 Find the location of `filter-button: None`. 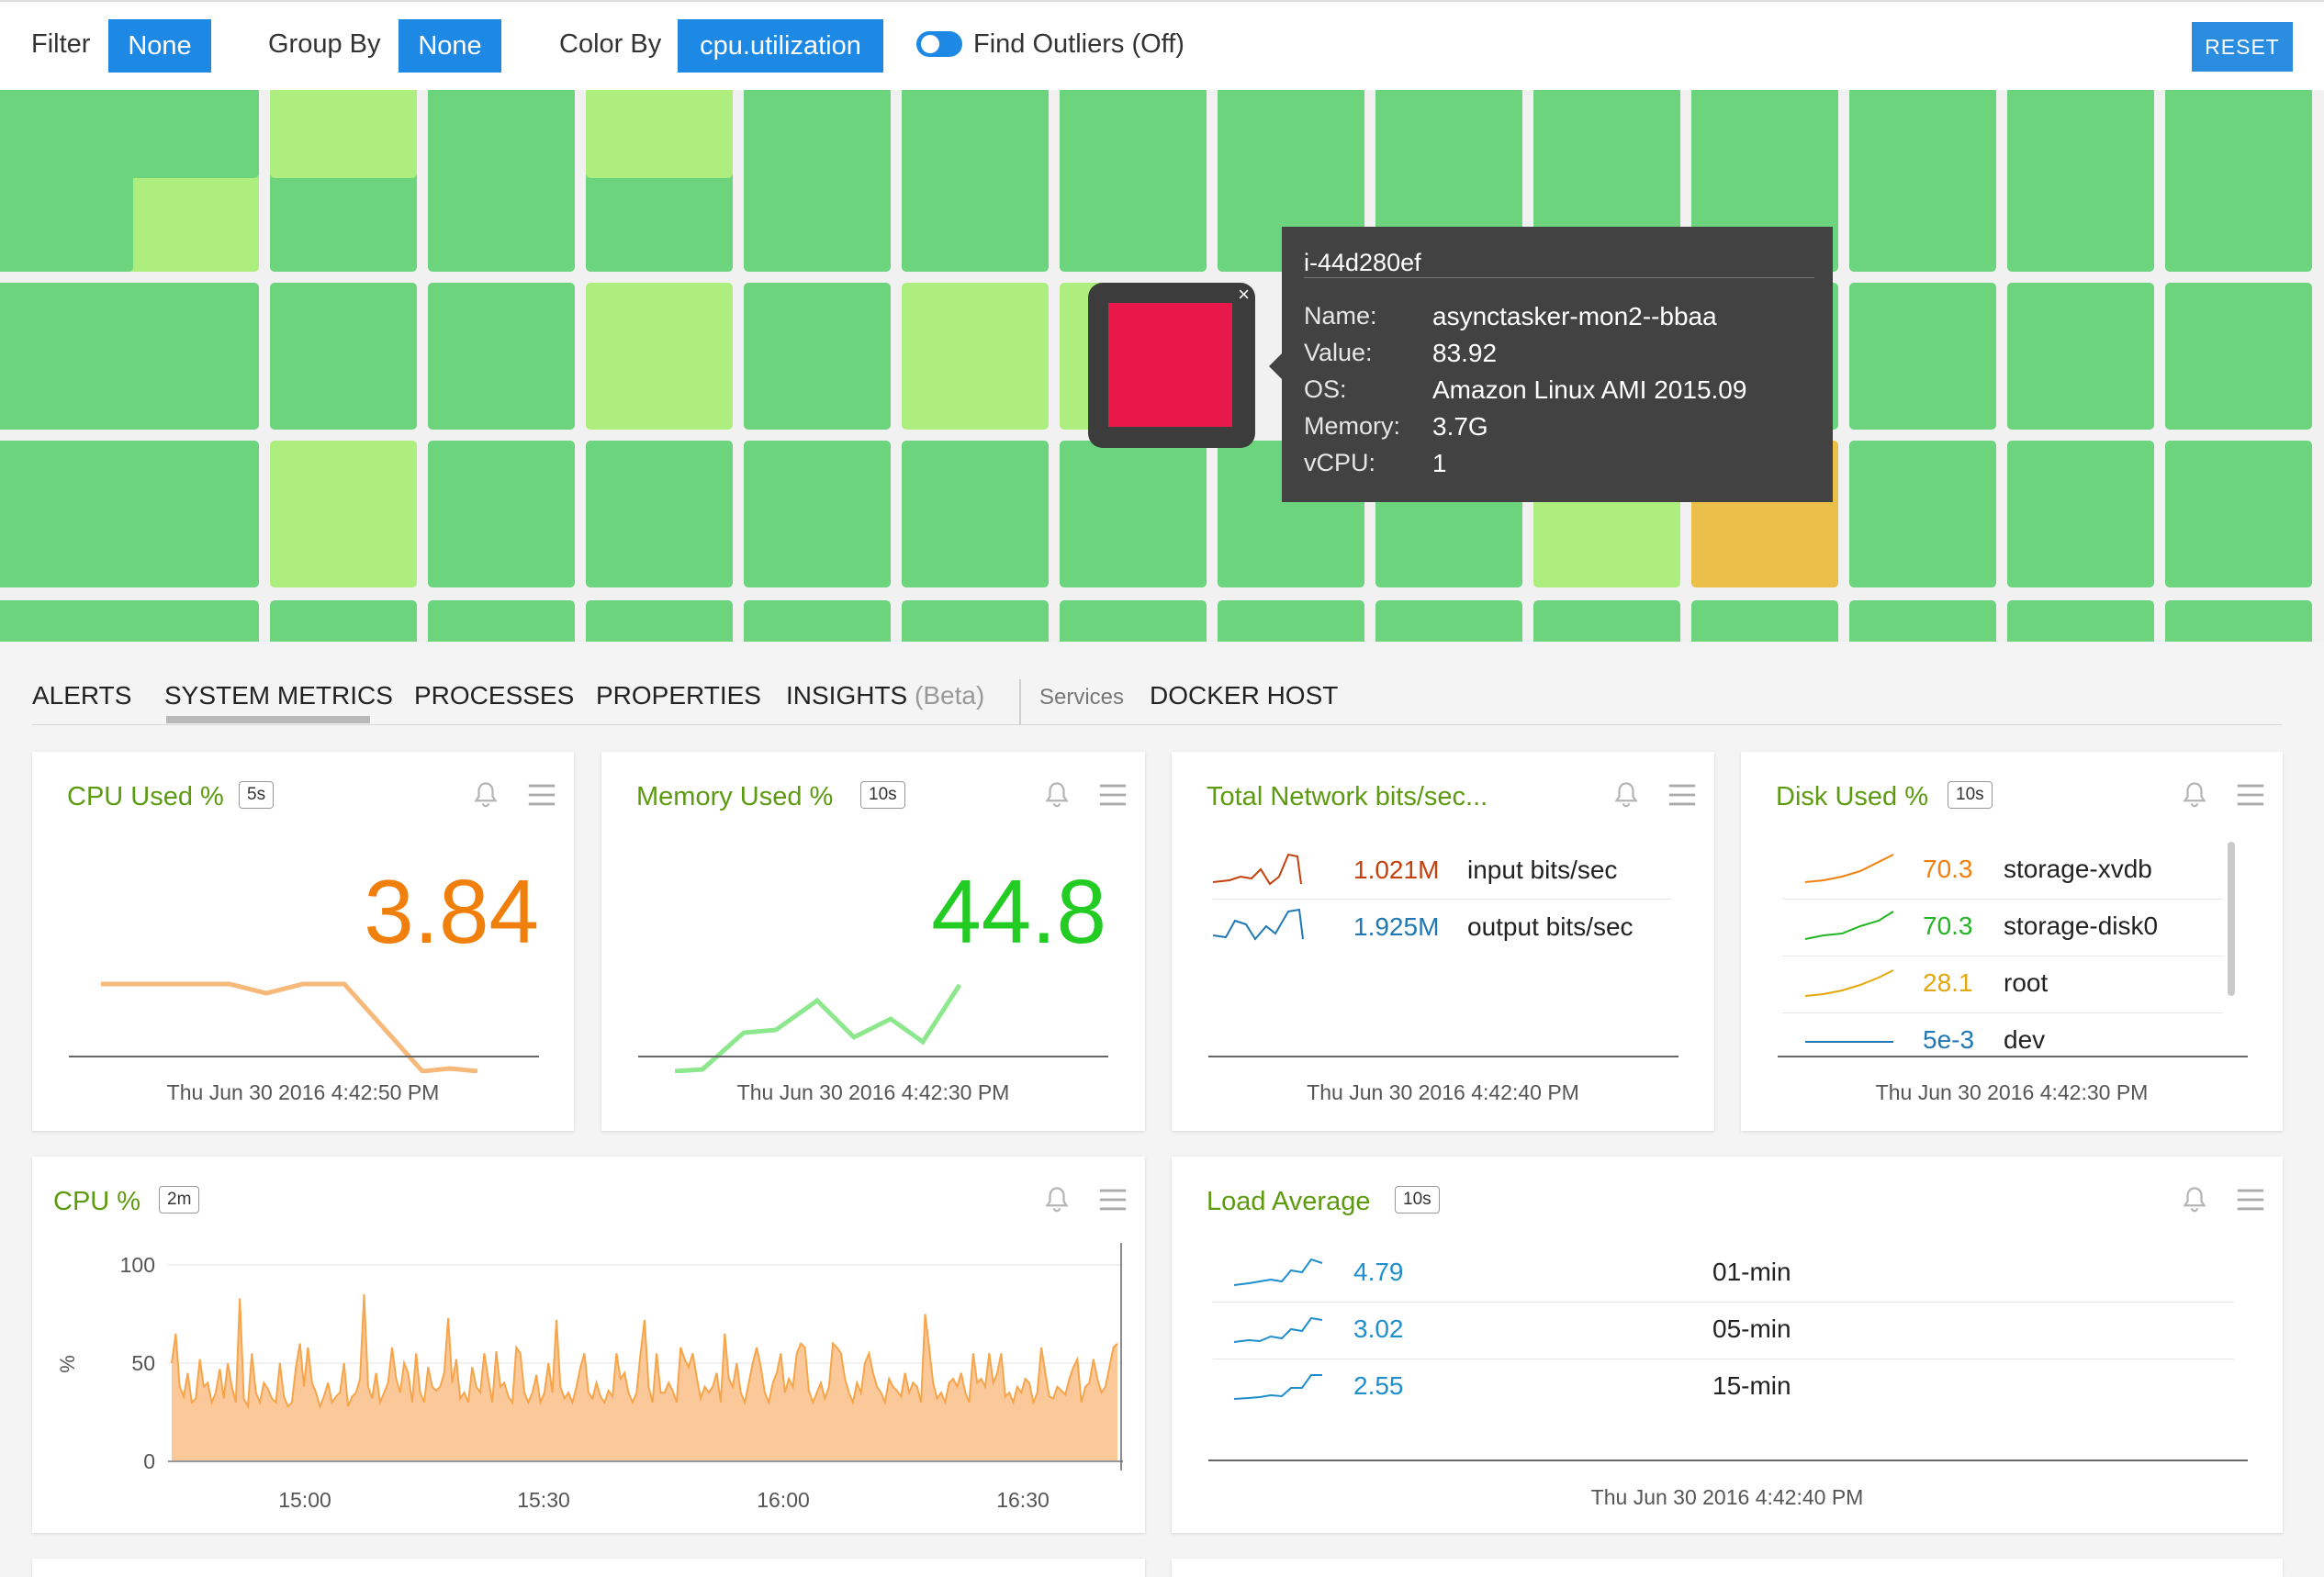

filter-button: None is located at coordinates (159, 46).